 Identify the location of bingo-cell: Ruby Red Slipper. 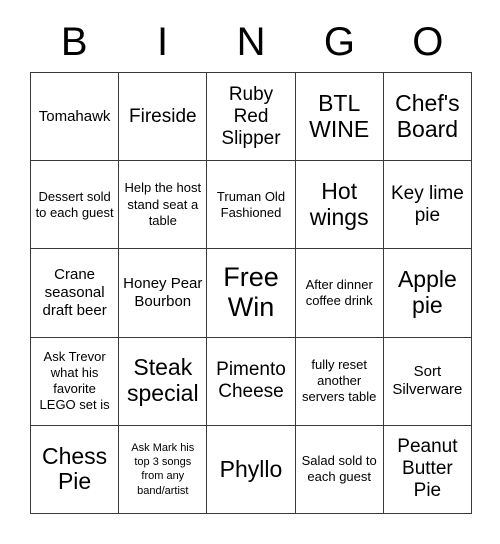
(251, 117).